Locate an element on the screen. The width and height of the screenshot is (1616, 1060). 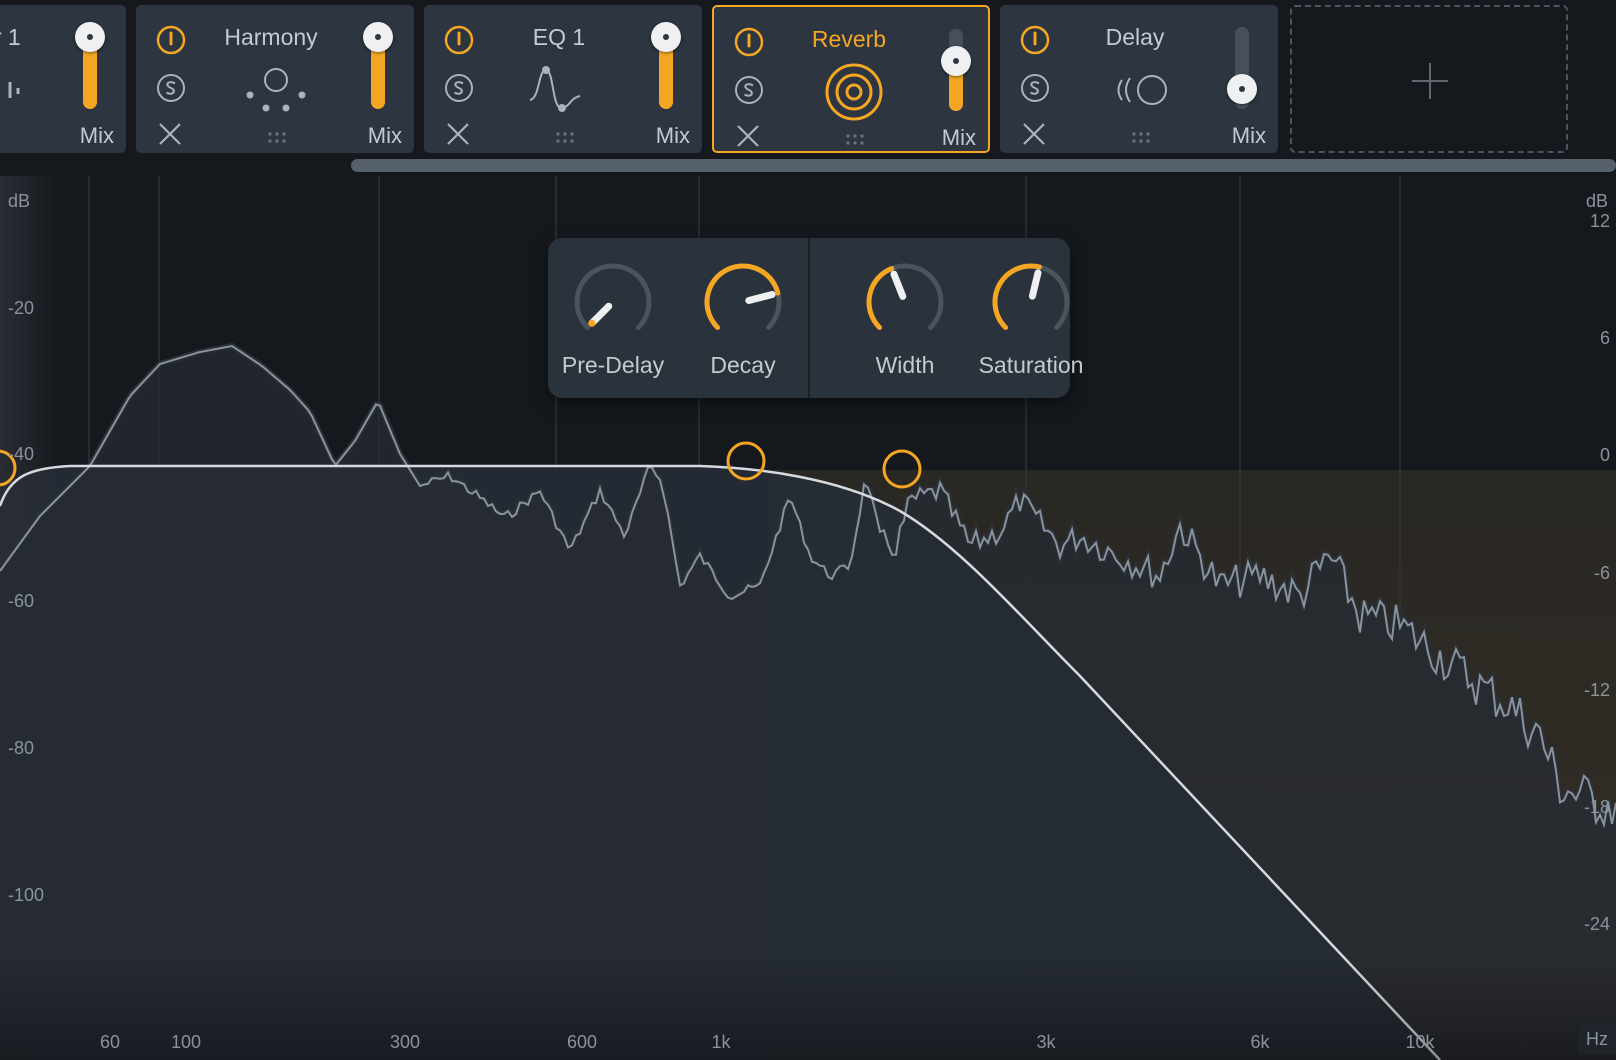
right-tick-label: 6 is located at coordinates (1605, 338).